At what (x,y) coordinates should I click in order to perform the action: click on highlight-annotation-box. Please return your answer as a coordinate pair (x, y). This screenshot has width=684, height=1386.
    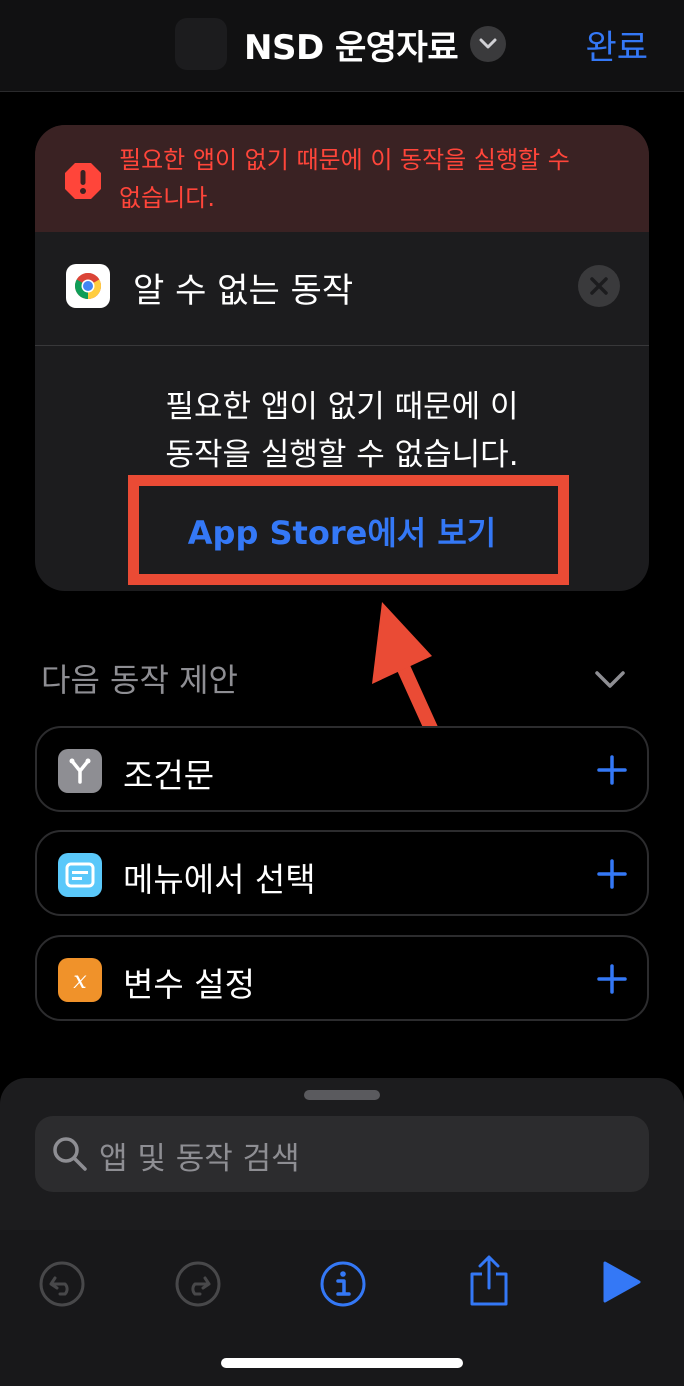
    Looking at the image, I should click on (348, 530).